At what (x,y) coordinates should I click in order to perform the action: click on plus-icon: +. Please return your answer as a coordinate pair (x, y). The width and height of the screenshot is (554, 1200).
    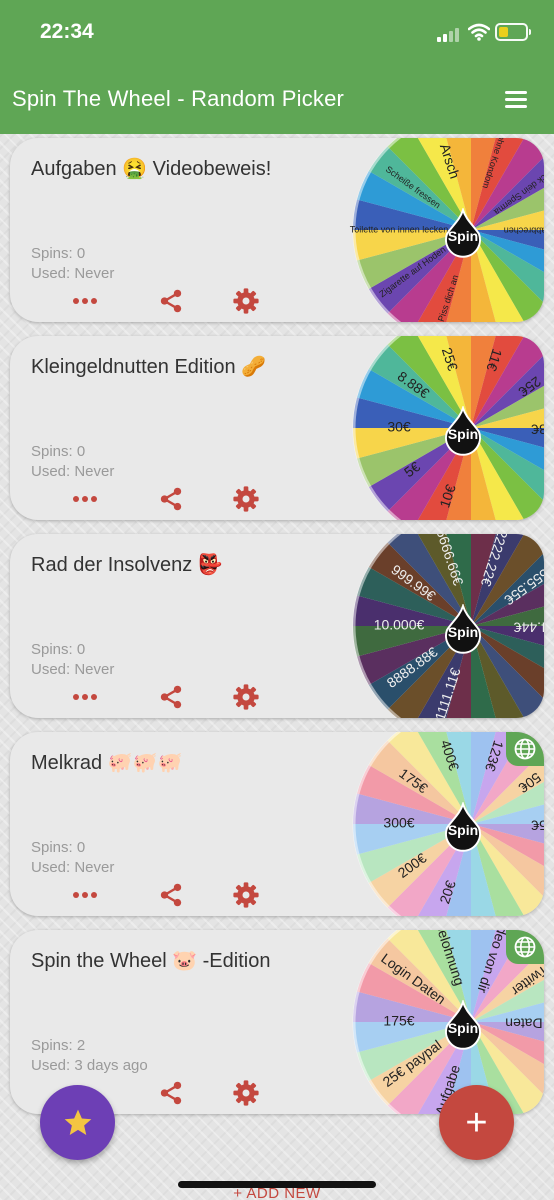
    Looking at the image, I should click on (476, 1122).